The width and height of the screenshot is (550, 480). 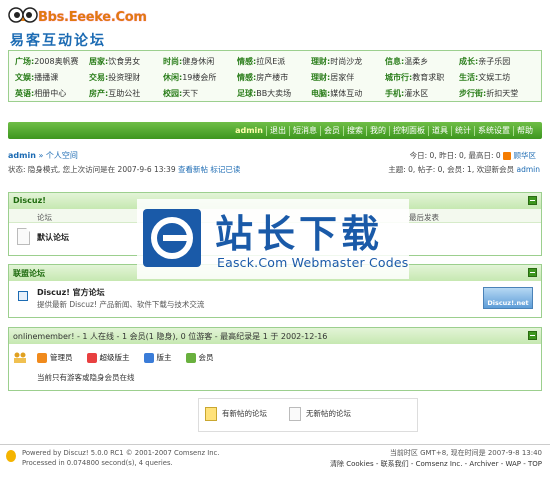 I want to click on new-member-link: admin, so click(x=529, y=169).